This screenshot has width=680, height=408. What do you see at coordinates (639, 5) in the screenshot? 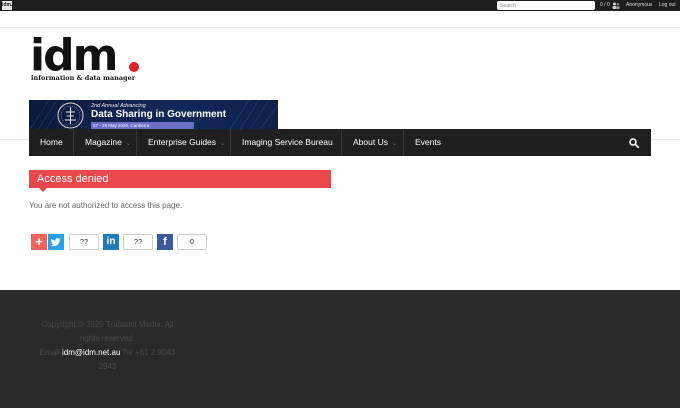
I see `user-name-link: Anonymous` at bounding box center [639, 5].